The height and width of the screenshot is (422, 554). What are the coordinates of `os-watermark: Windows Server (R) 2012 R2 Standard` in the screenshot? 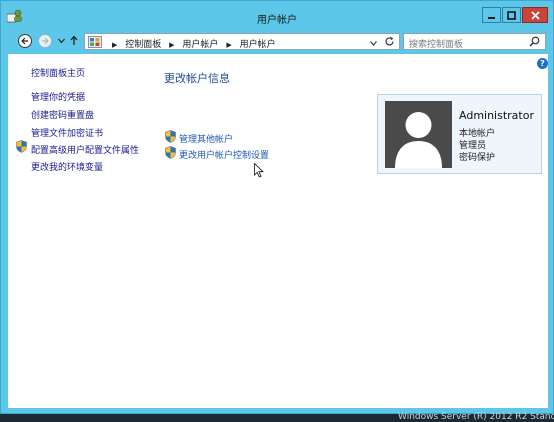 It's located at (476, 417).